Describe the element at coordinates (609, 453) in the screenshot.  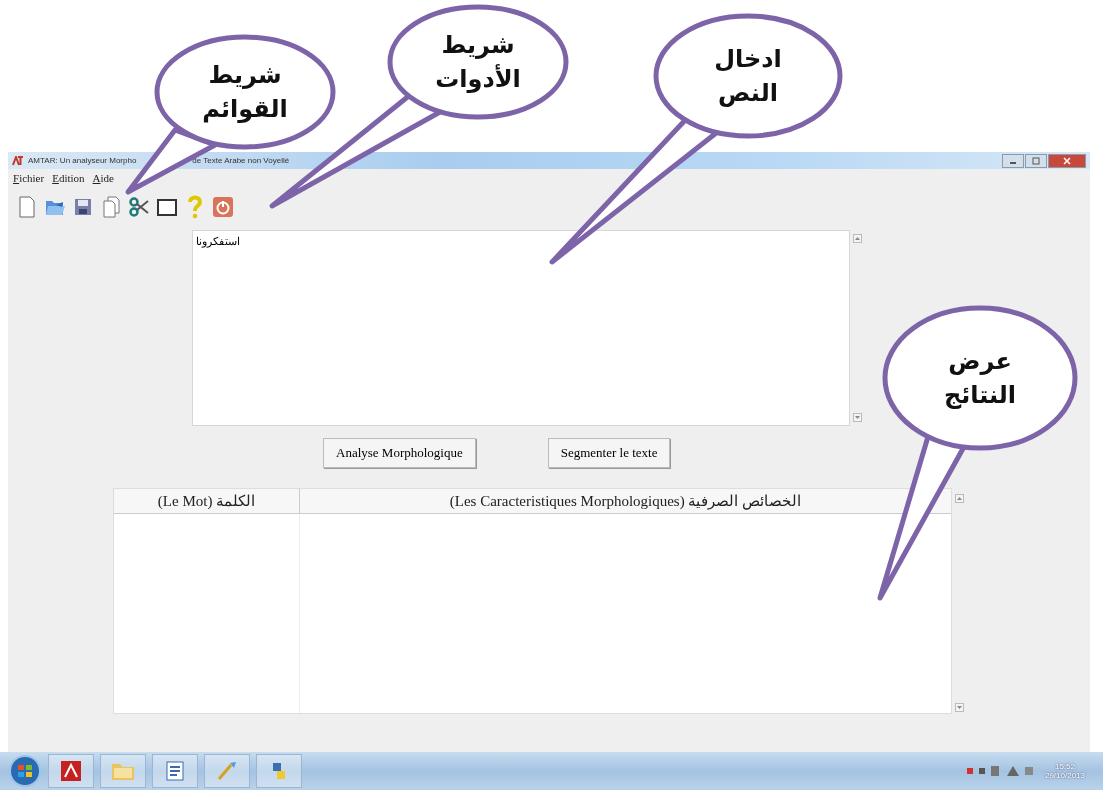
I see `action-button: Segmenter le texte` at that location.